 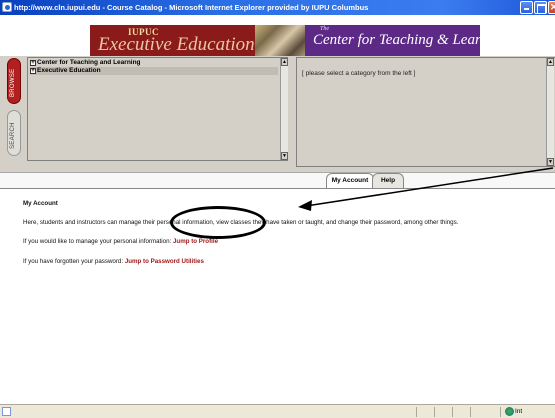 I want to click on minimize-button, so click(x=526, y=7).